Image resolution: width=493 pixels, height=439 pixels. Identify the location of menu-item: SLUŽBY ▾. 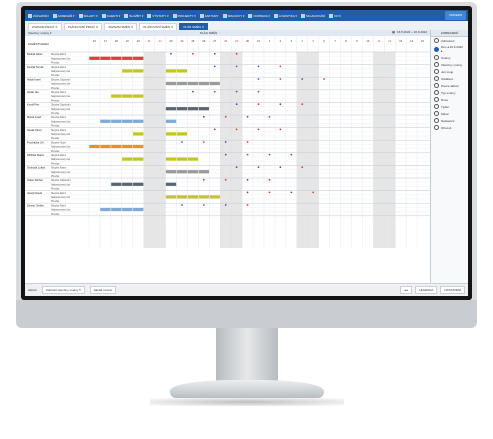
(133, 15).